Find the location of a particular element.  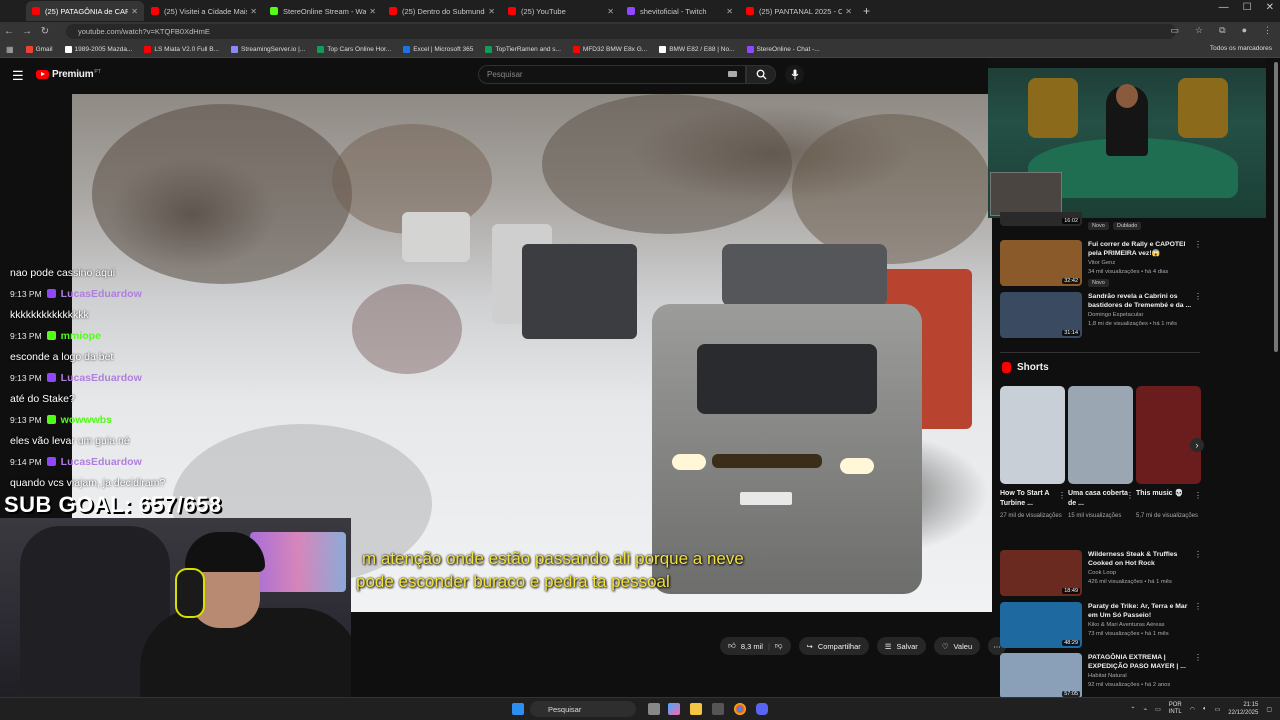

new-tab-button: + is located at coordinates (866, 11).